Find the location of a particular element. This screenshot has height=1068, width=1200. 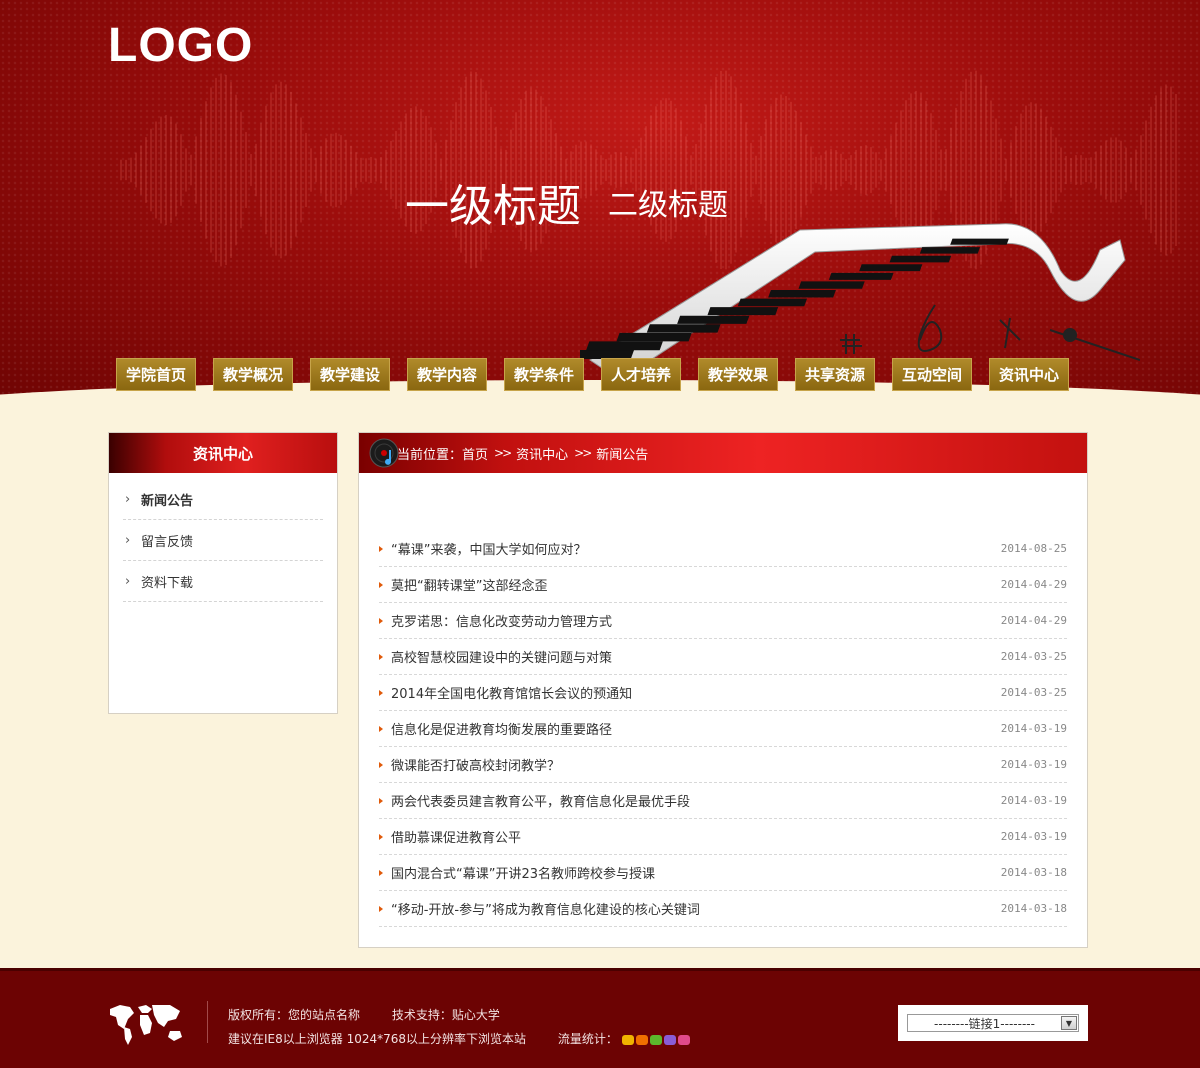

news-title: “移动-开放-参与”将成为教育信息化建设的核心关键词 is located at coordinates (545, 908).